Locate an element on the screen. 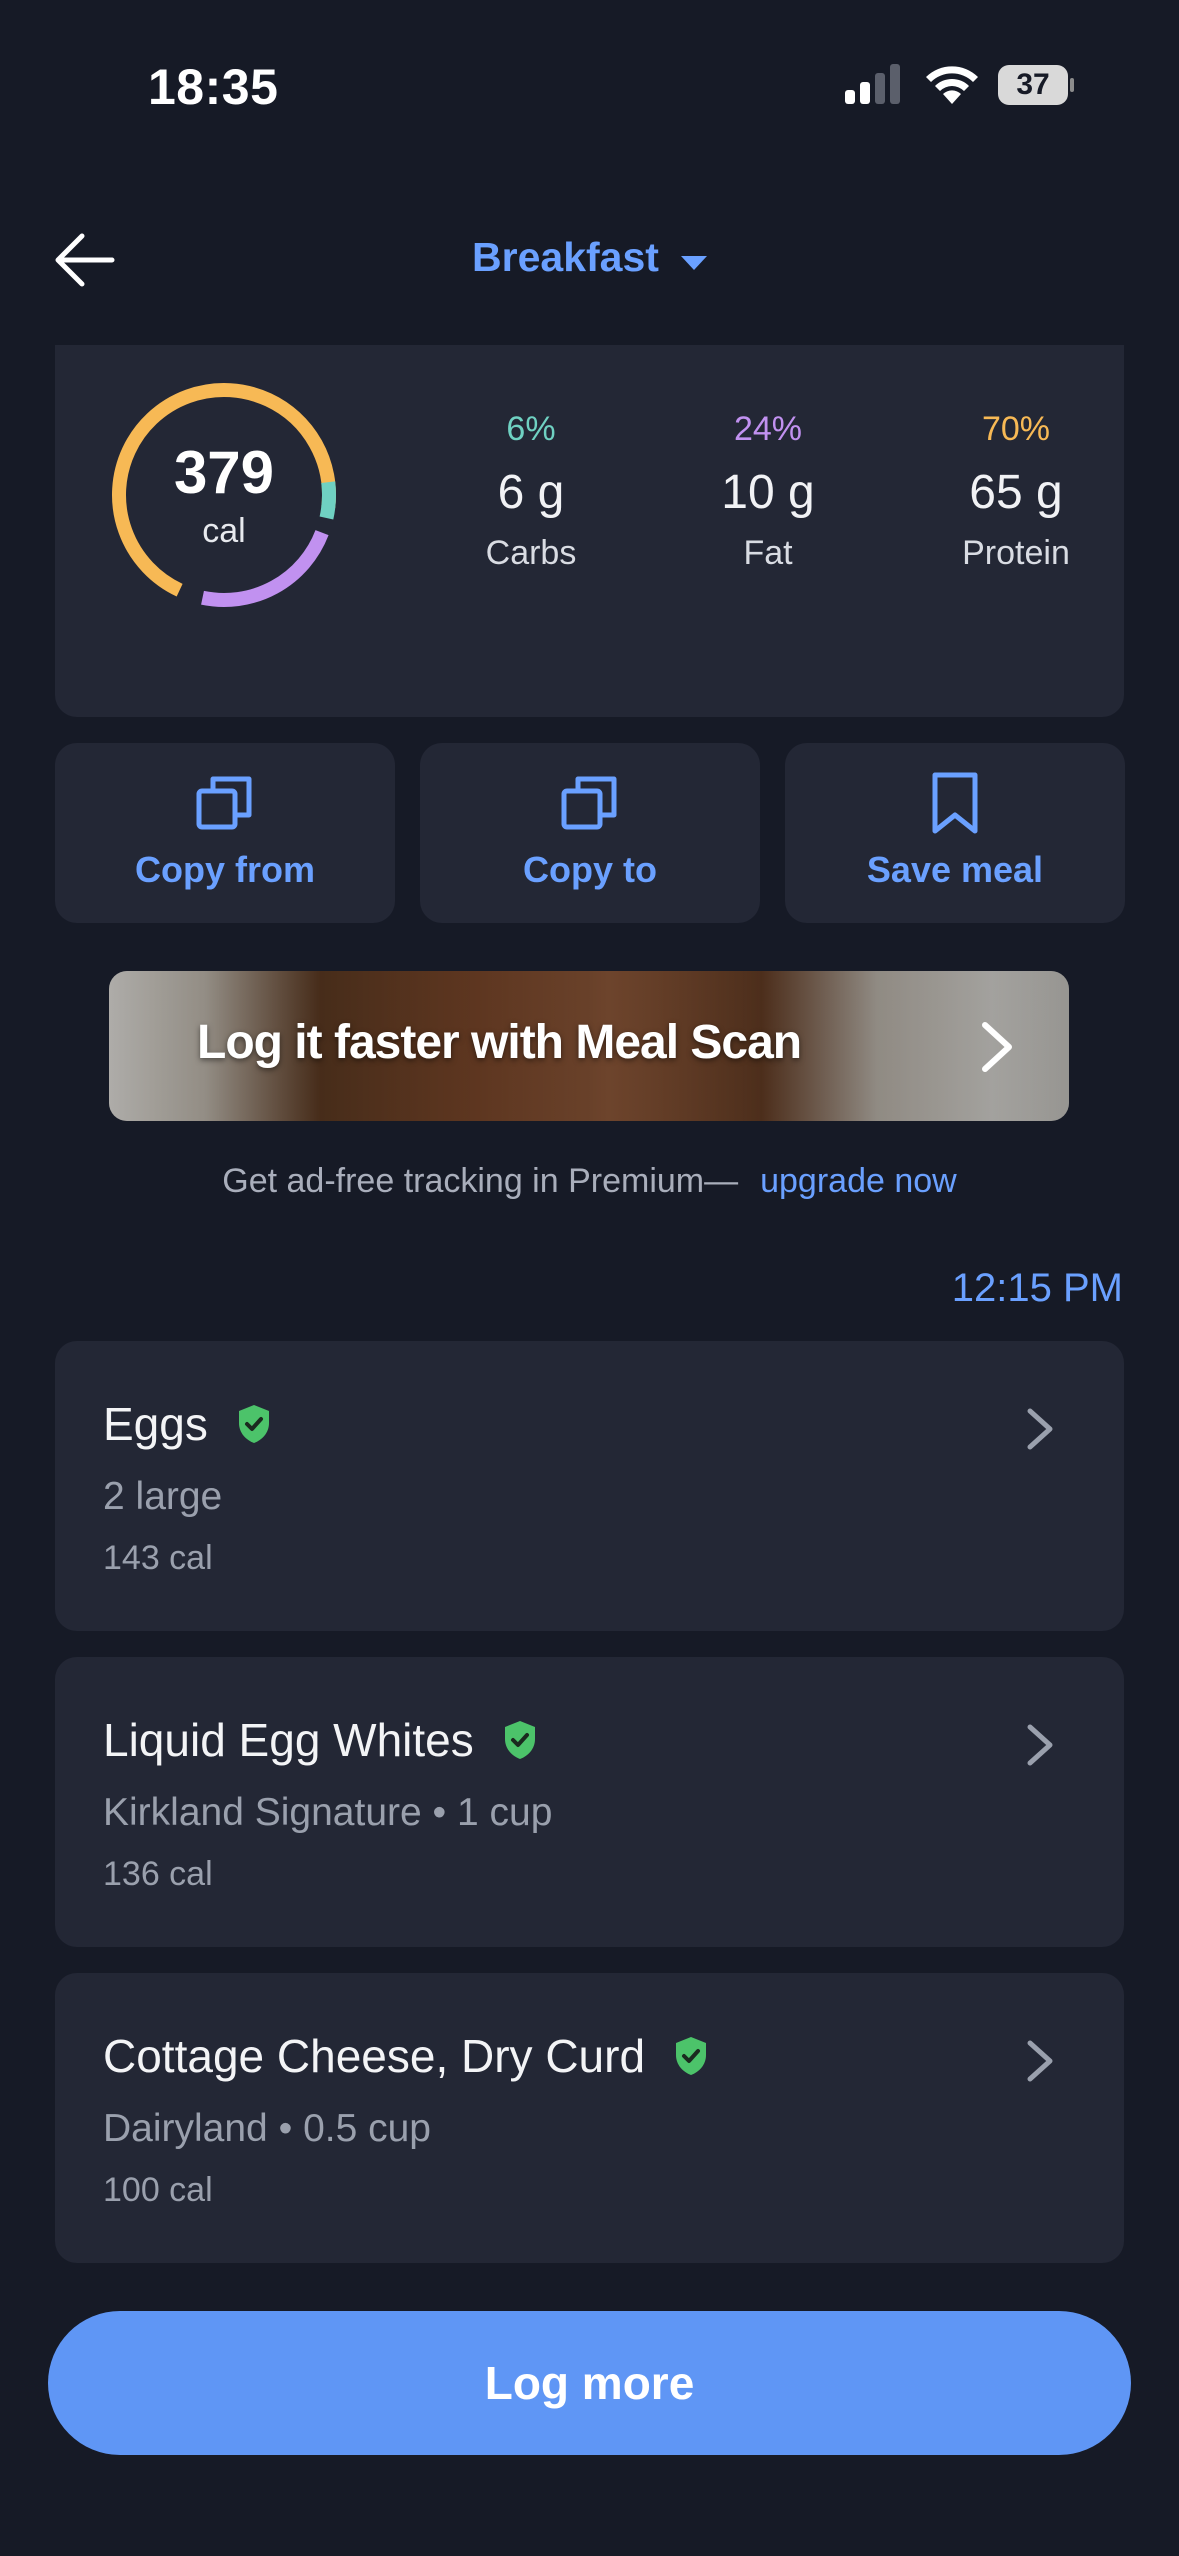  food-item-eggs: Eggs 2 large 143 cal is located at coordinates (589, 1486).